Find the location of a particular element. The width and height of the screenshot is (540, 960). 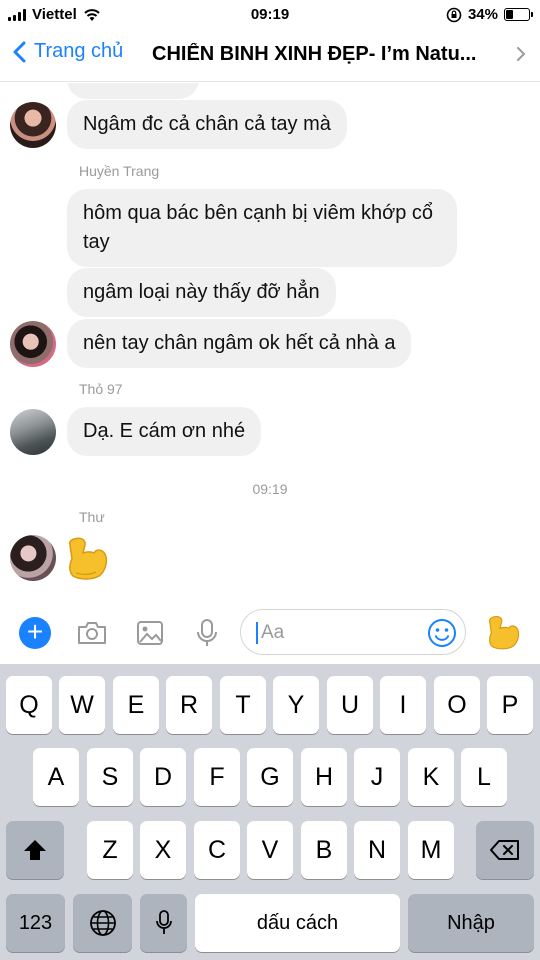

sender-name: Thỏ 97 is located at coordinates (101, 389).